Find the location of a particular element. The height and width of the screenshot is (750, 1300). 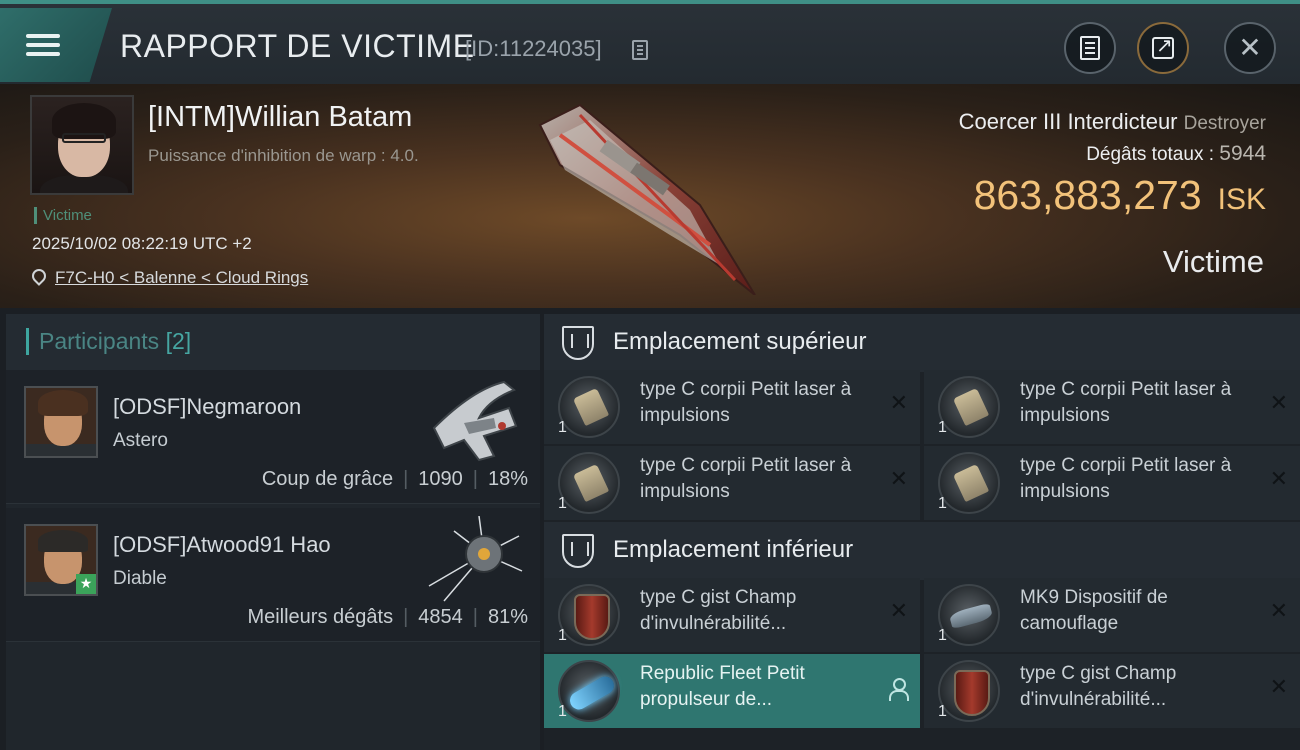

report-id: [ID:11224035] is located at coordinates (533, 48).